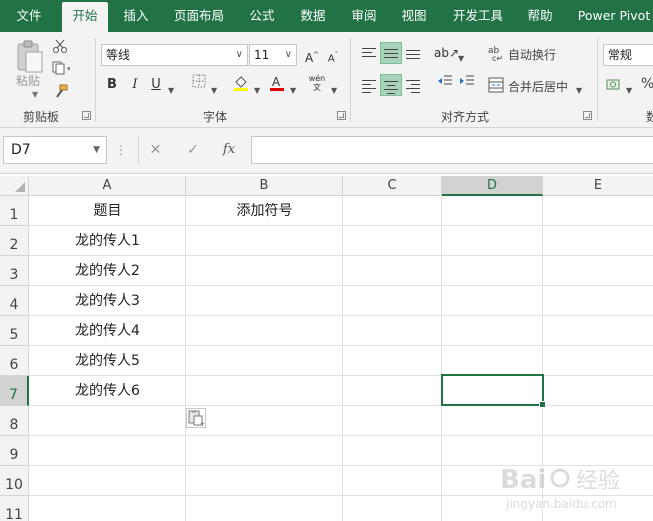 The height and width of the screenshot is (521, 653). I want to click on tab-help: 帮助, so click(540, 16).